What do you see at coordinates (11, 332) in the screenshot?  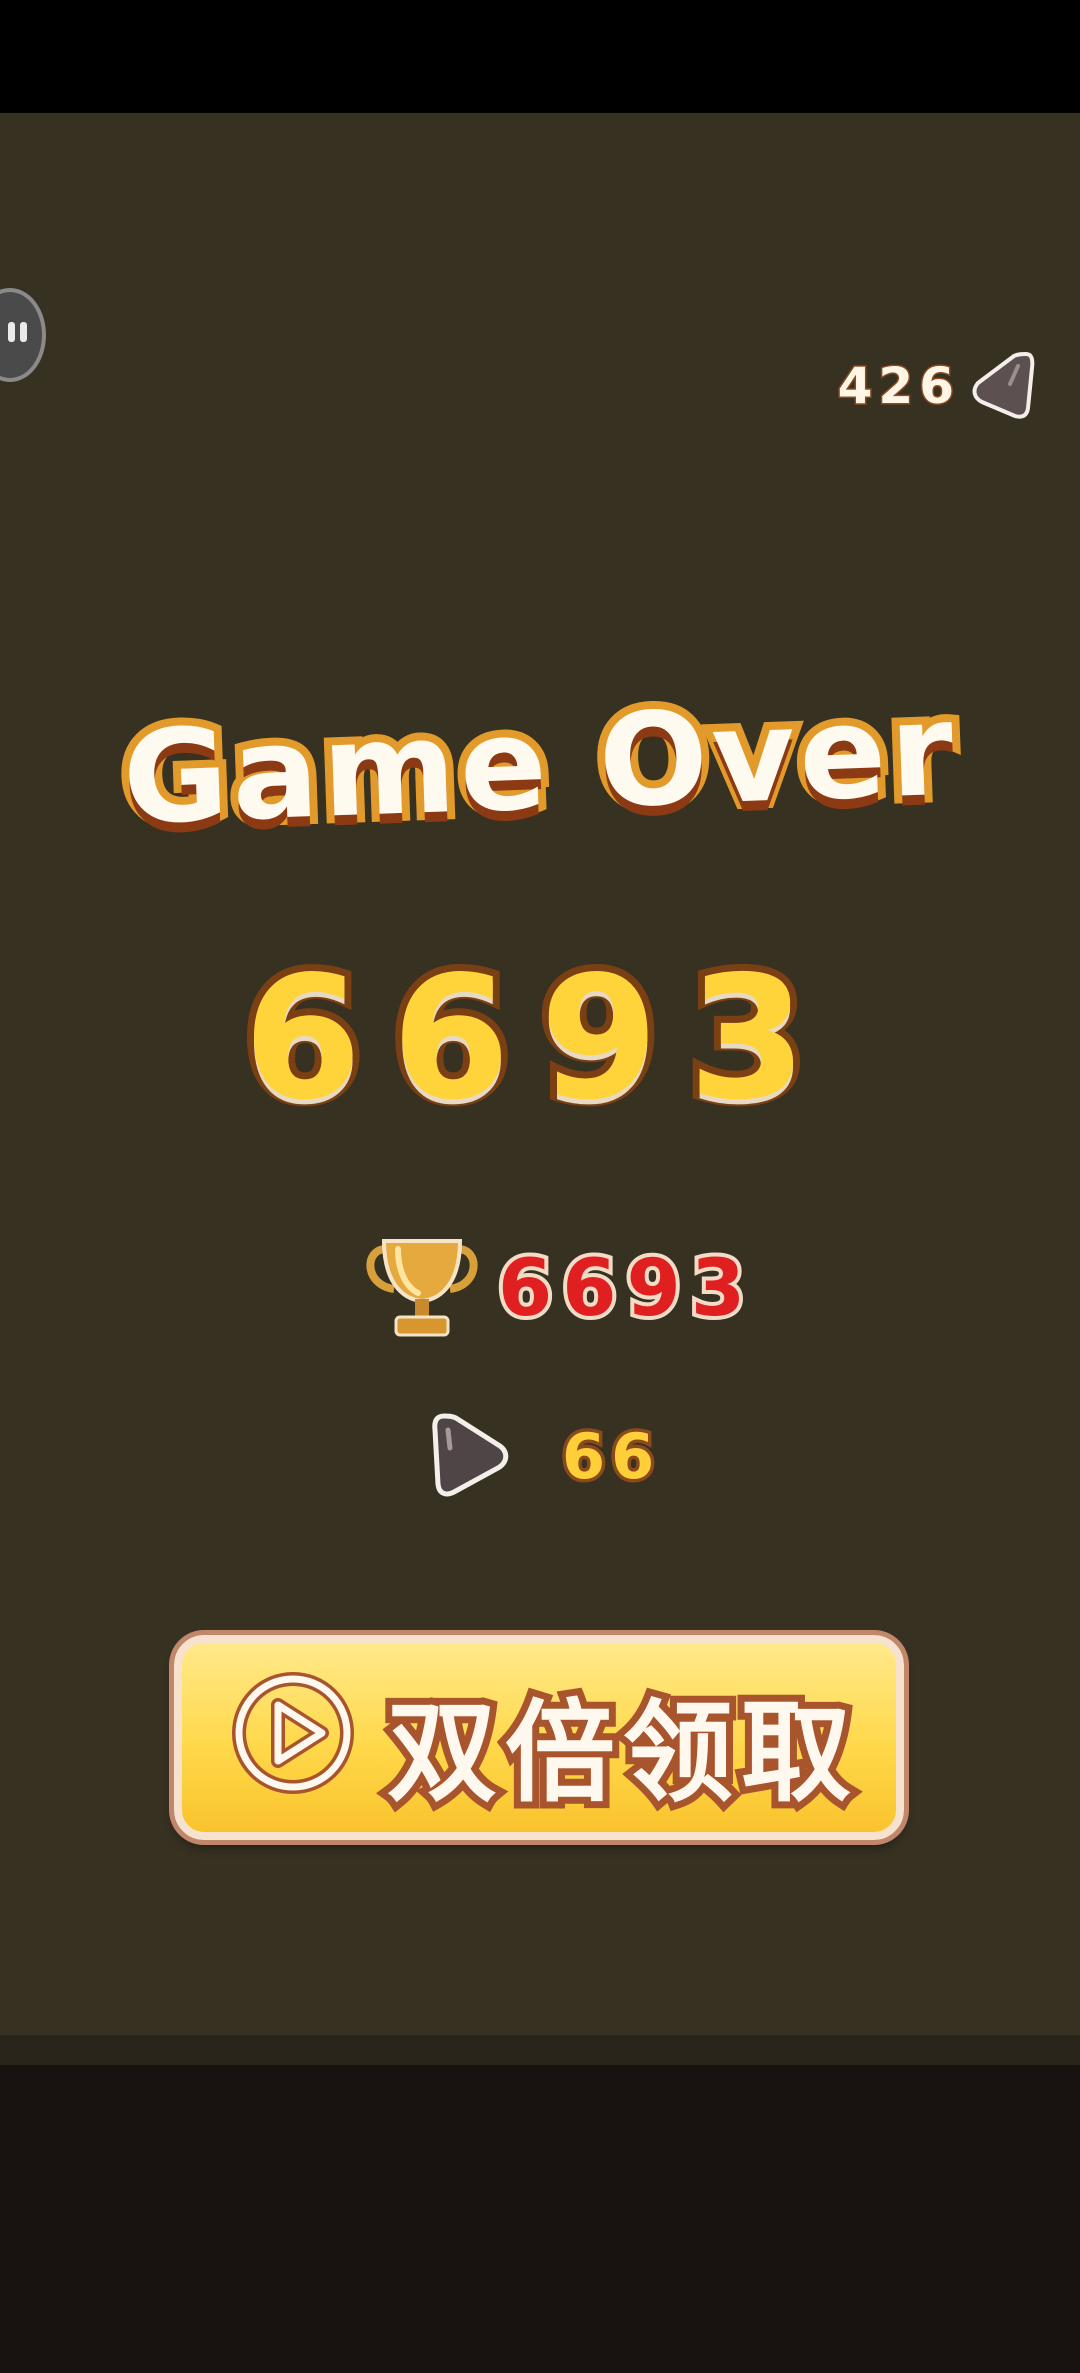 I see `pause-icon` at bounding box center [11, 332].